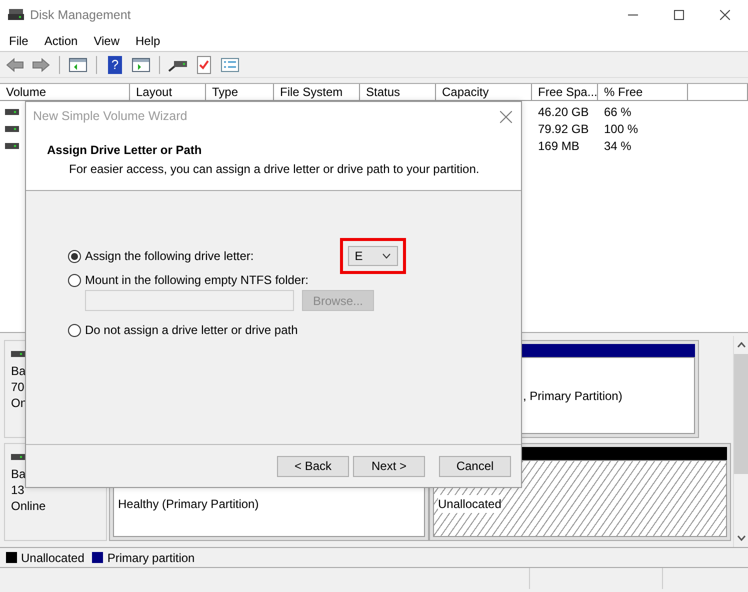  Describe the element at coordinates (563, 129) in the screenshot. I see `table-cell-text: 79.92 GB` at that location.